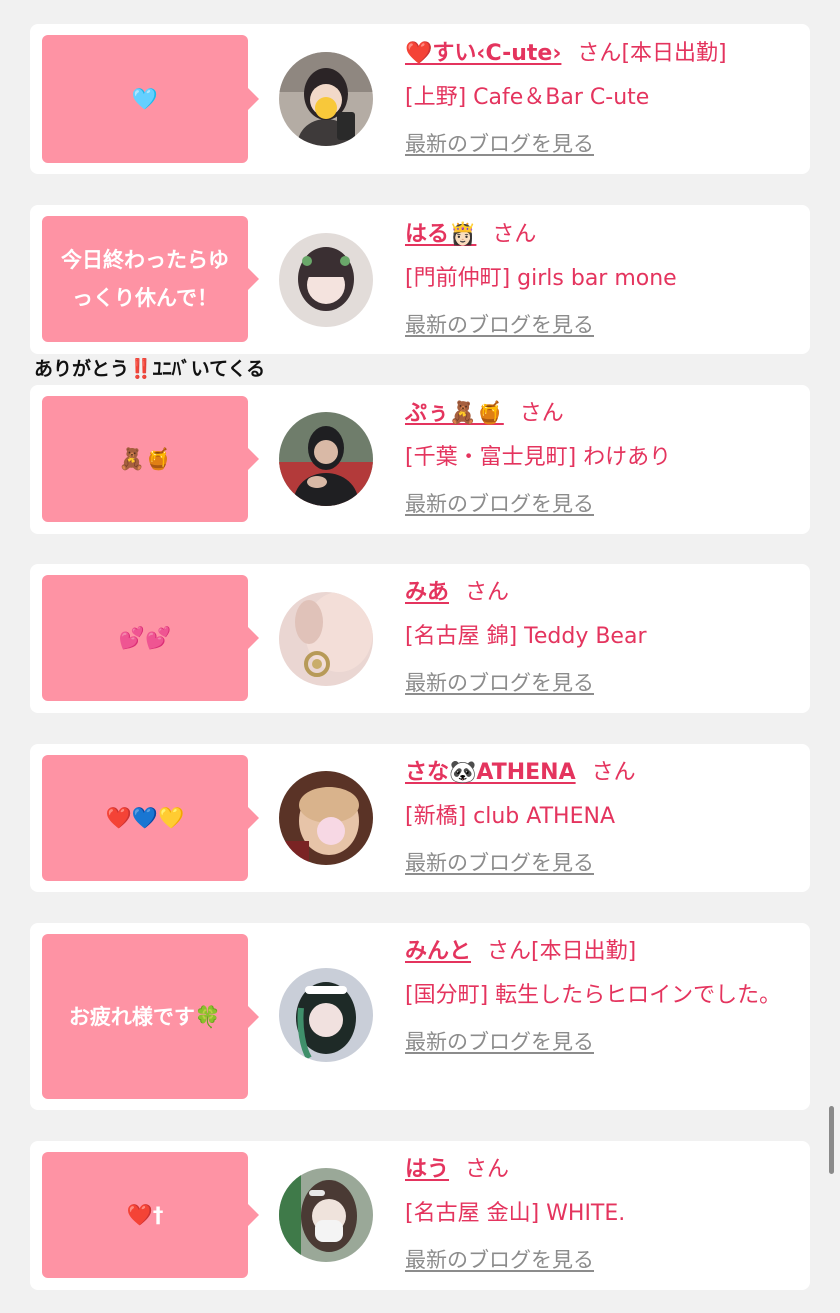 This screenshot has height=1313, width=840. What do you see at coordinates (141, 369) in the screenshot?
I see `exclamation-icon: ‼️` at bounding box center [141, 369].